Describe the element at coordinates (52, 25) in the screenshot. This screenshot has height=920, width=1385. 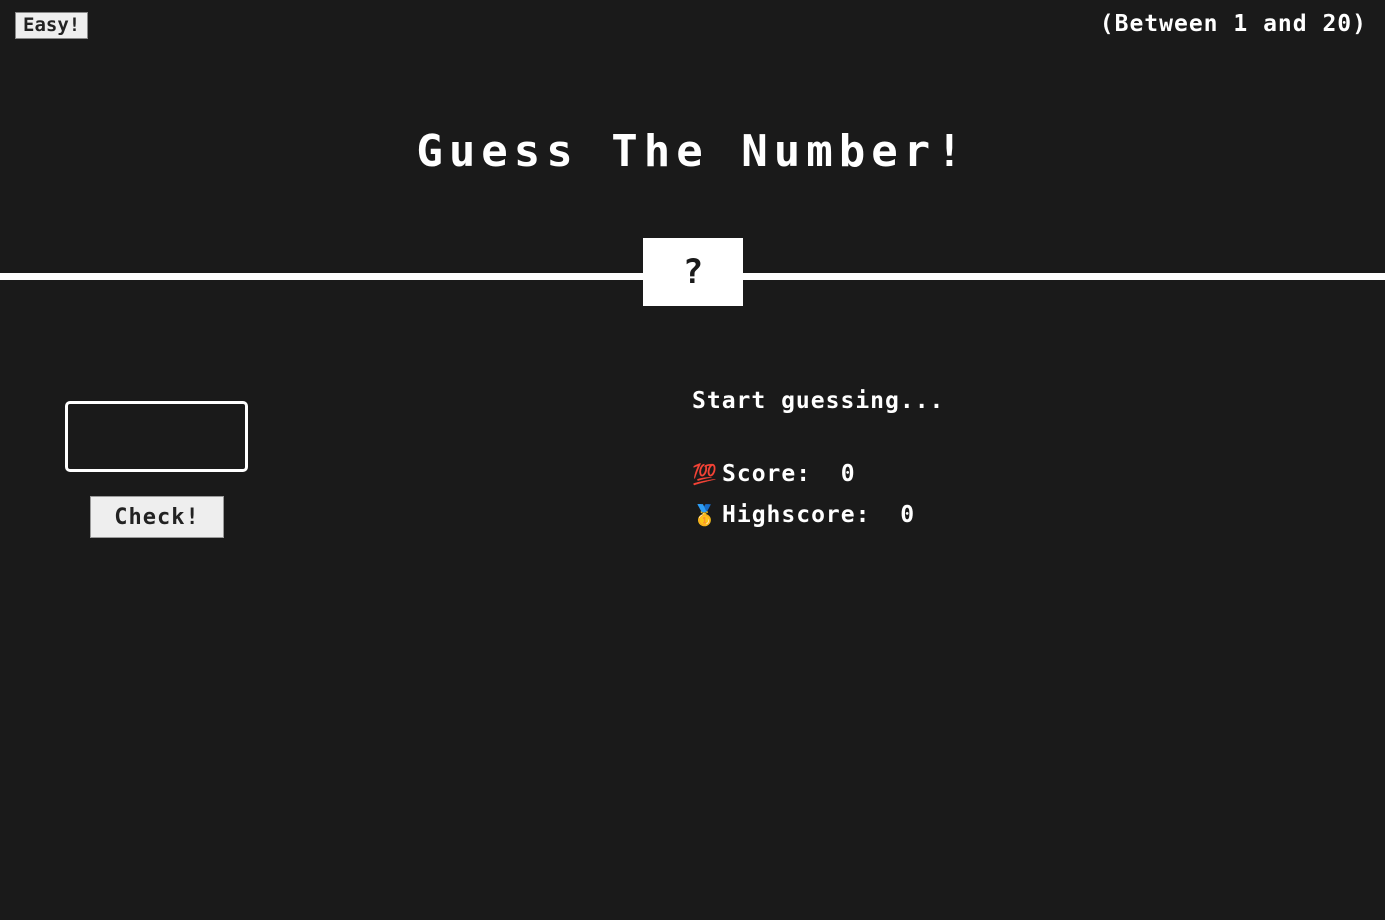
I see `difficulty-button: Easy!` at that location.